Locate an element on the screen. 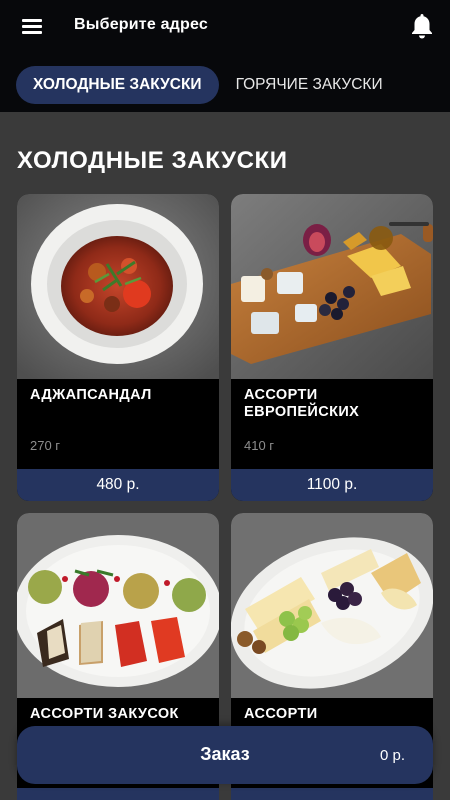 The image size is (450, 800). tab-hot-appetizers: ГОРЯЧИЕ ЗАКУСКИ is located at coordinates (309, 85).